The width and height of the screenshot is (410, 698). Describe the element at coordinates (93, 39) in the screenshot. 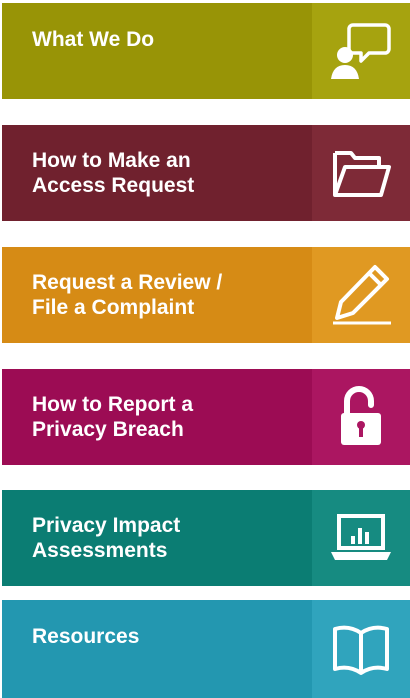

I see `menu-item-label: What We Do` at that location.